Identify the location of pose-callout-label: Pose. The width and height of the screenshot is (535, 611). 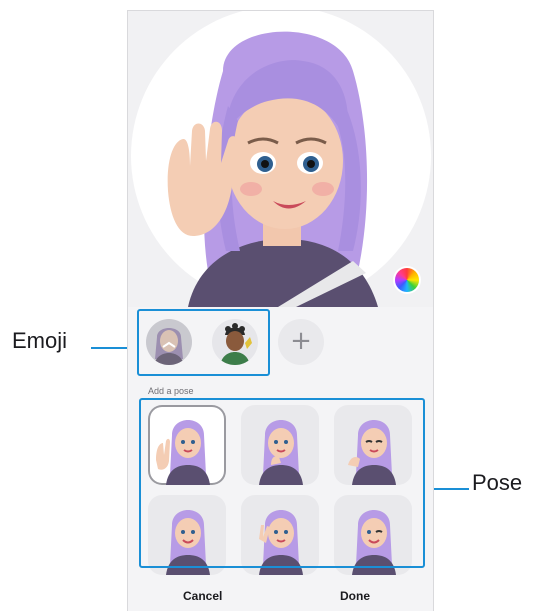
(497, 482).